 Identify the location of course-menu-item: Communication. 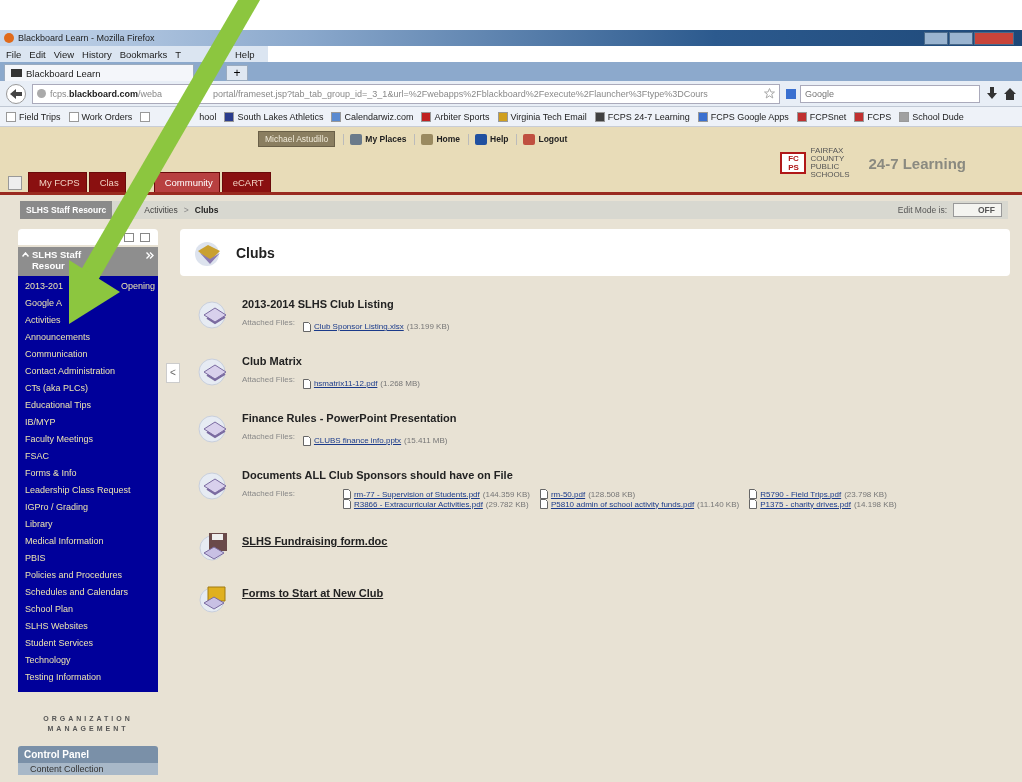
(88, 354).